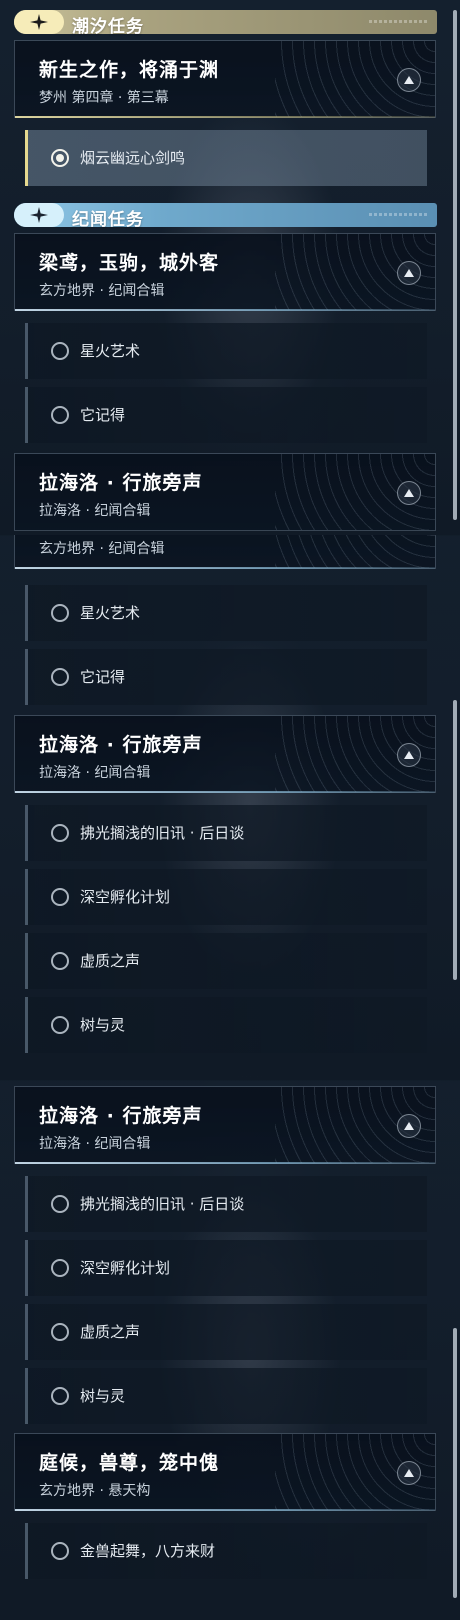  I want to click on sub-quest-label: 金兽起舞，八方来财, so click(148, 1551).